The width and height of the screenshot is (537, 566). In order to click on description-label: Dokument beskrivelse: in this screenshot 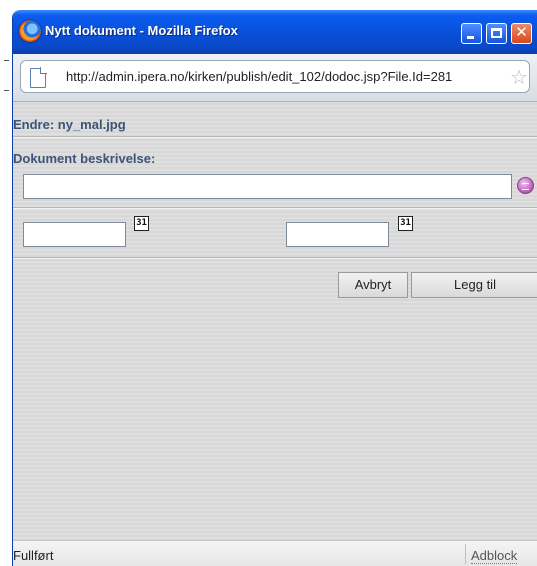, I will do `click(84, 158)`.